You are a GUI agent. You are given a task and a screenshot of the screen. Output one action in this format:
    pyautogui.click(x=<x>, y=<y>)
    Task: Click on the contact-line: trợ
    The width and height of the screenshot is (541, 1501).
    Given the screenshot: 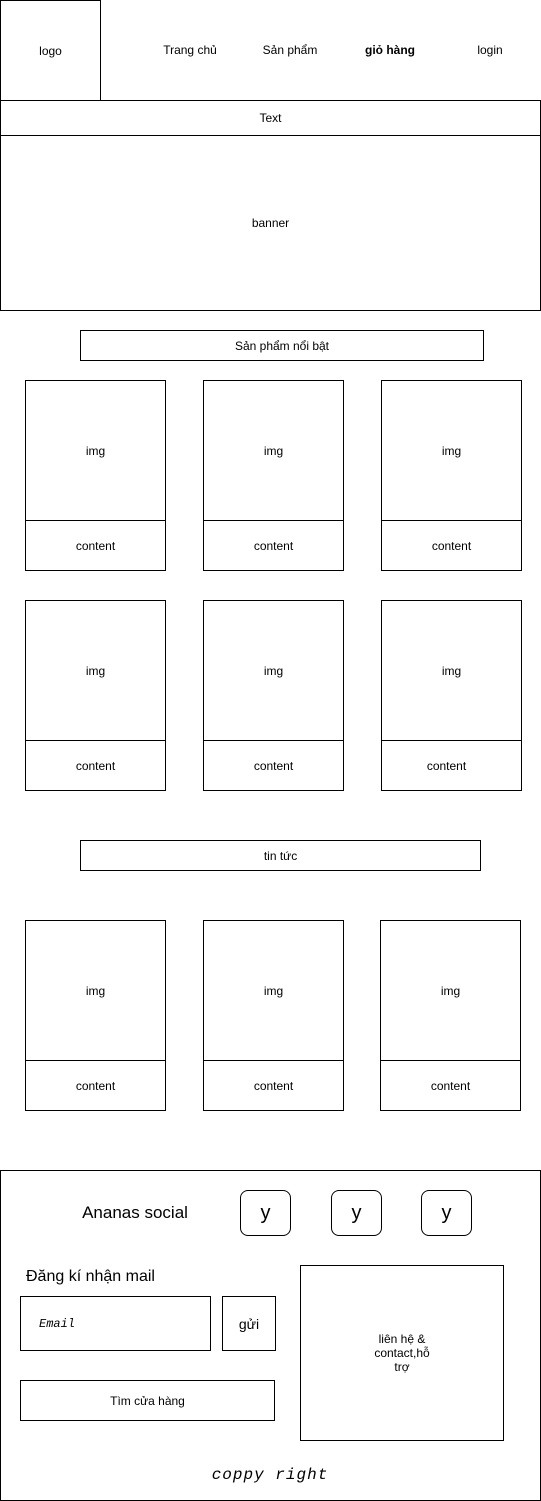 What is the action you would take?
    pyautogui.click(x=402, y=1367)
    